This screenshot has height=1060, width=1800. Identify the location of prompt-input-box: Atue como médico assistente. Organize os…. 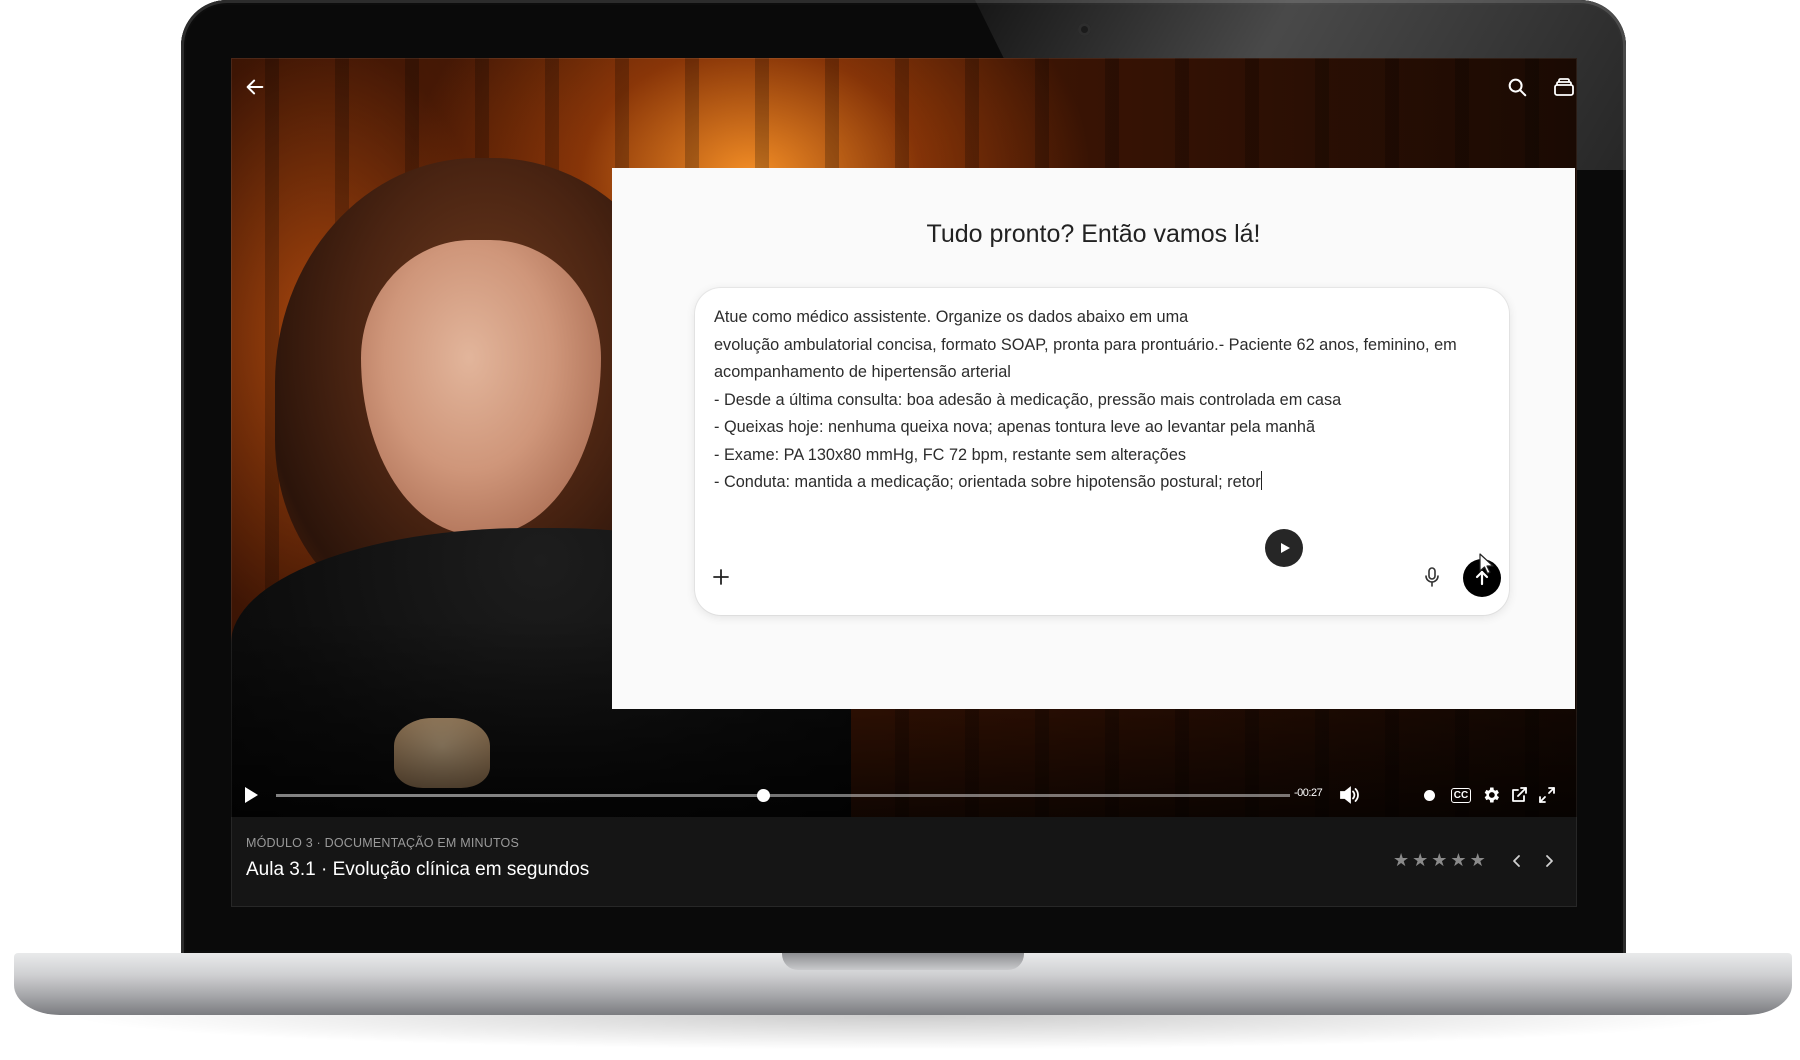
(1102, 451).